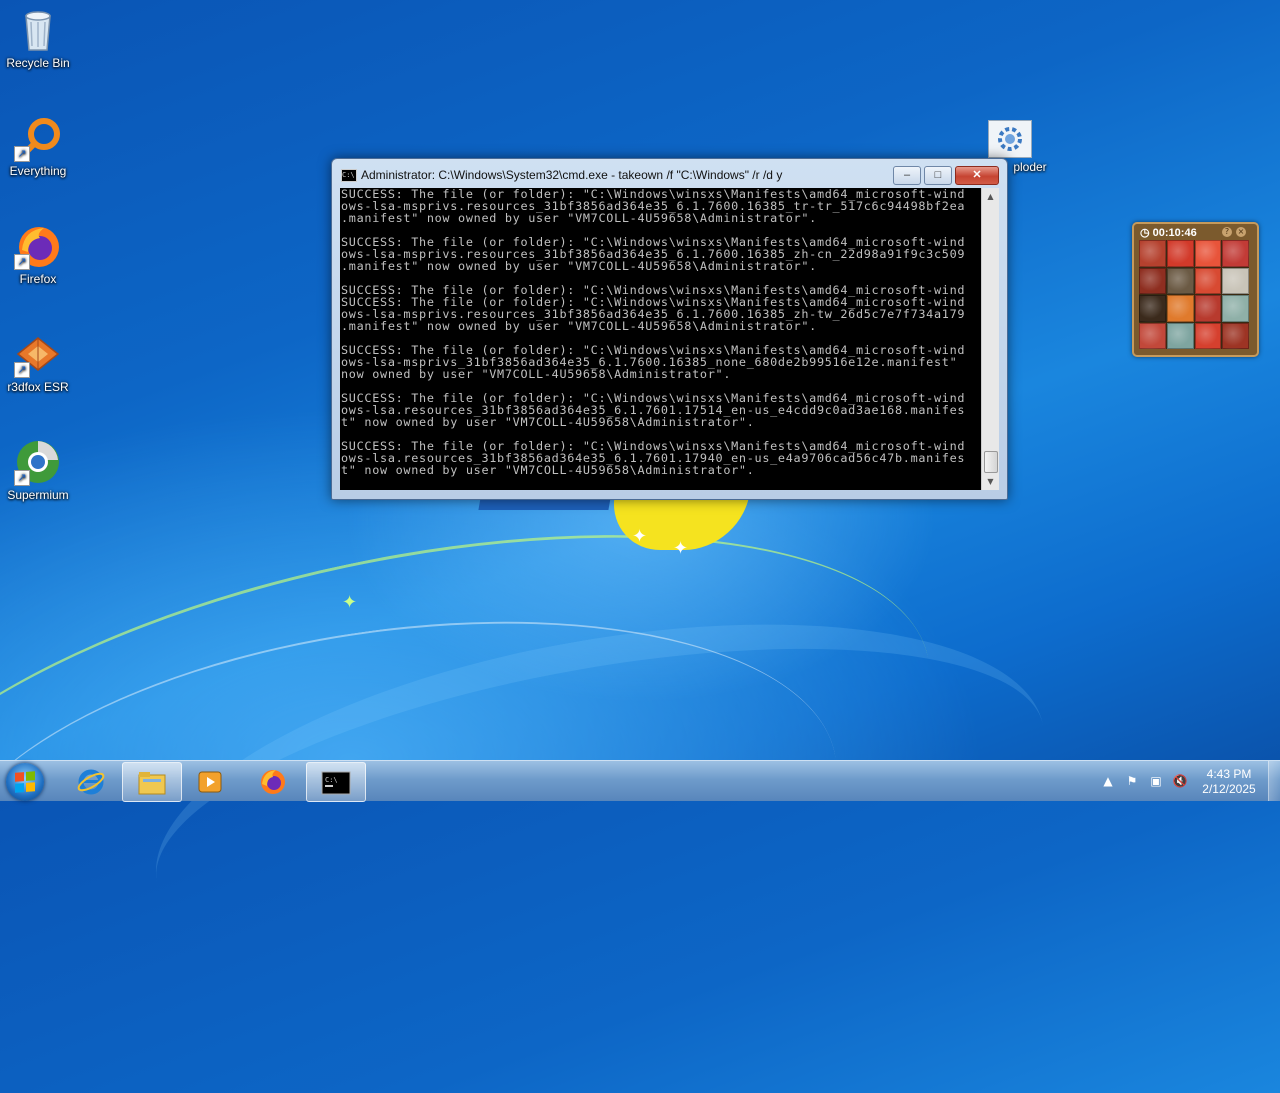  I want to click on maximize-button: □, so click(938, 175).